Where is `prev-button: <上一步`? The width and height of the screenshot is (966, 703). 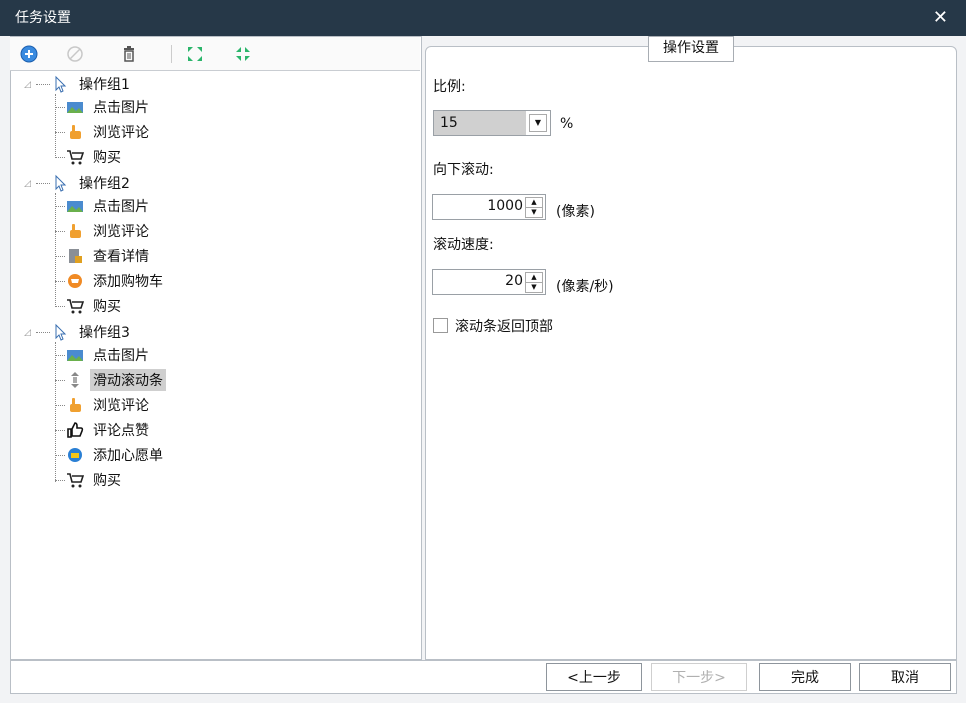
prev-button: <上一步 is located at coordinates (594, 677).